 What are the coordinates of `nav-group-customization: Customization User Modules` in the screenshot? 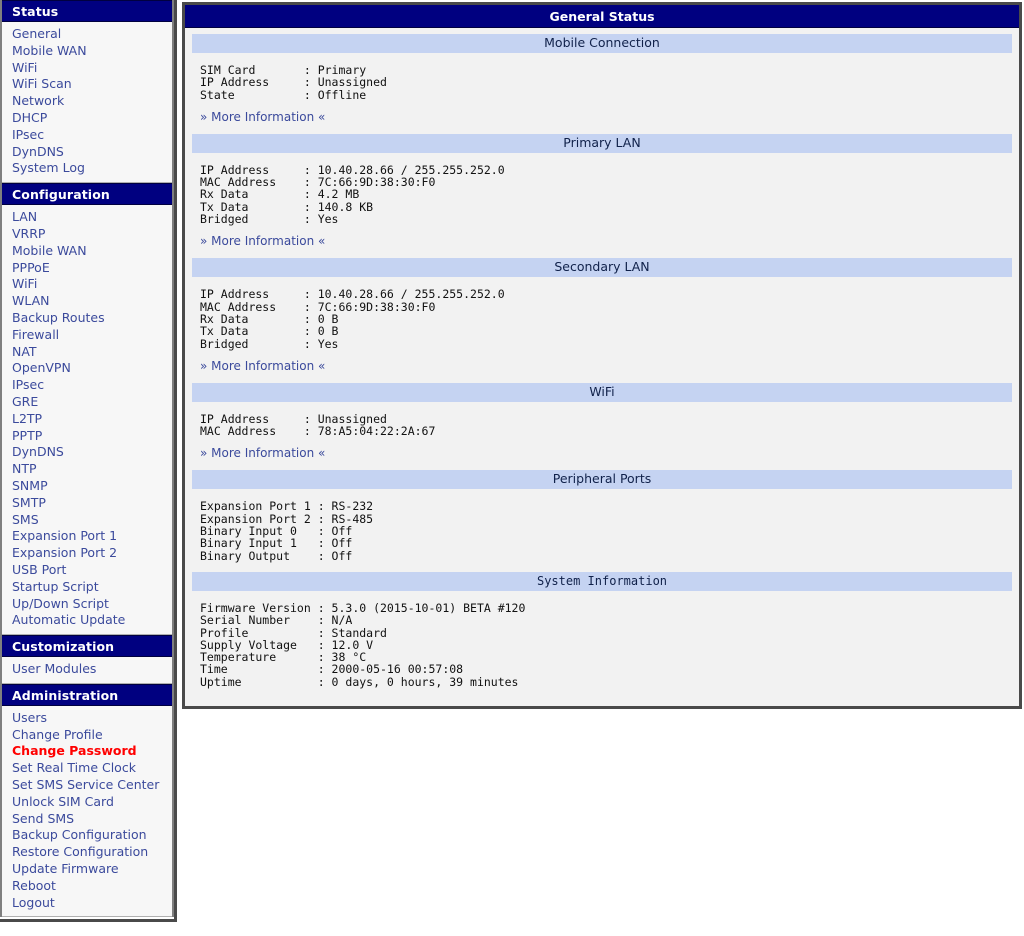 It's located at (87, 659).